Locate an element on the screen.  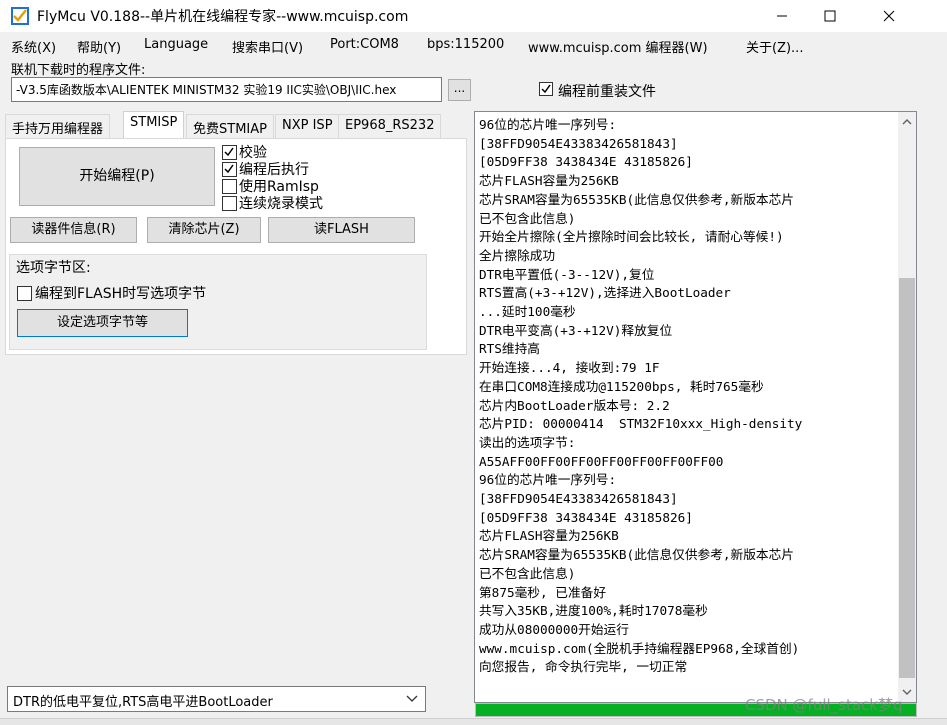
menu-search-port: 搜索串口(V) is located at coordinates (267, 46).